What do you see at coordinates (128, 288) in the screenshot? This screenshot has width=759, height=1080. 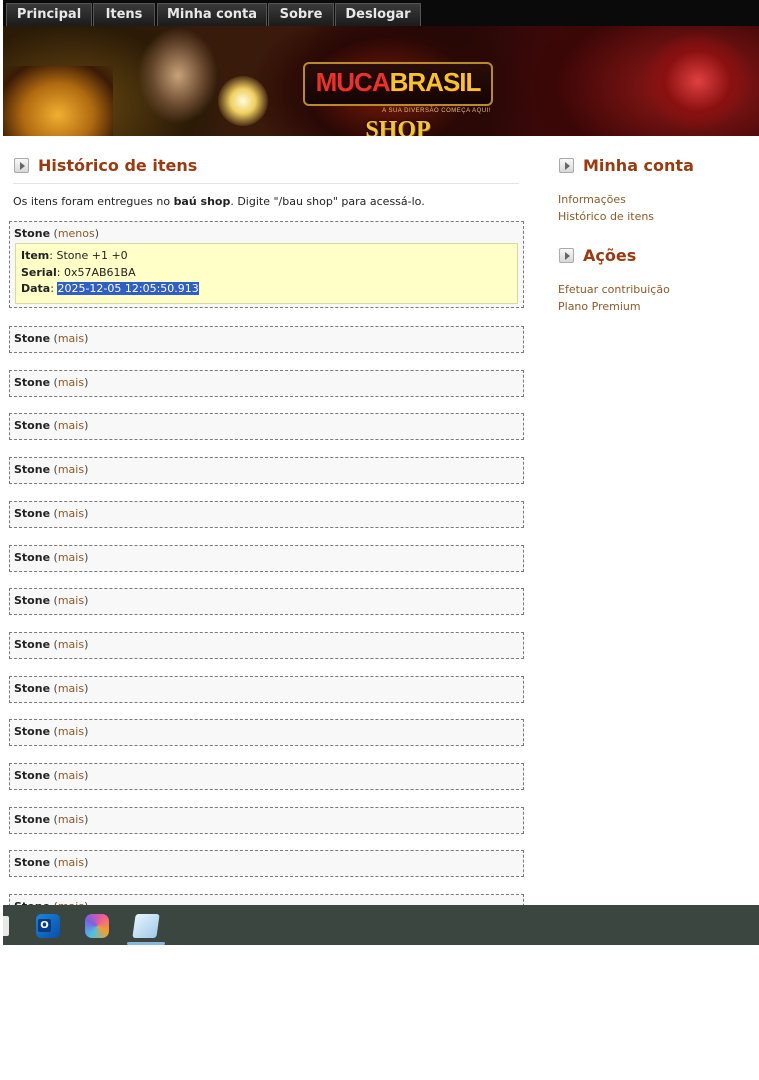 I see `selected-date-text: 2025-12-05 12:05:50.913` at bounding box center [128, 288].